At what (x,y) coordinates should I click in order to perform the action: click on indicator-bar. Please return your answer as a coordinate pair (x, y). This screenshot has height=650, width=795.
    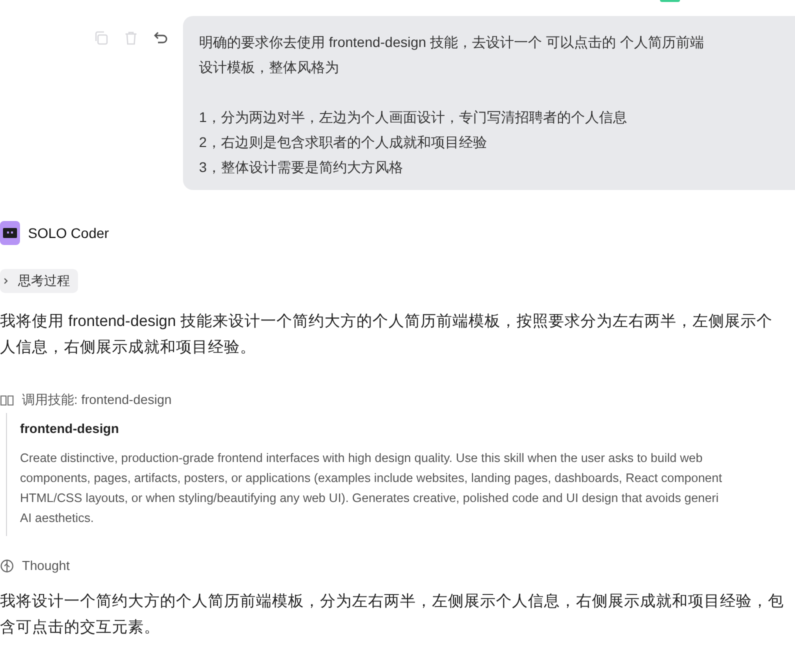
    Looking at the image, I should click on (670, 1).